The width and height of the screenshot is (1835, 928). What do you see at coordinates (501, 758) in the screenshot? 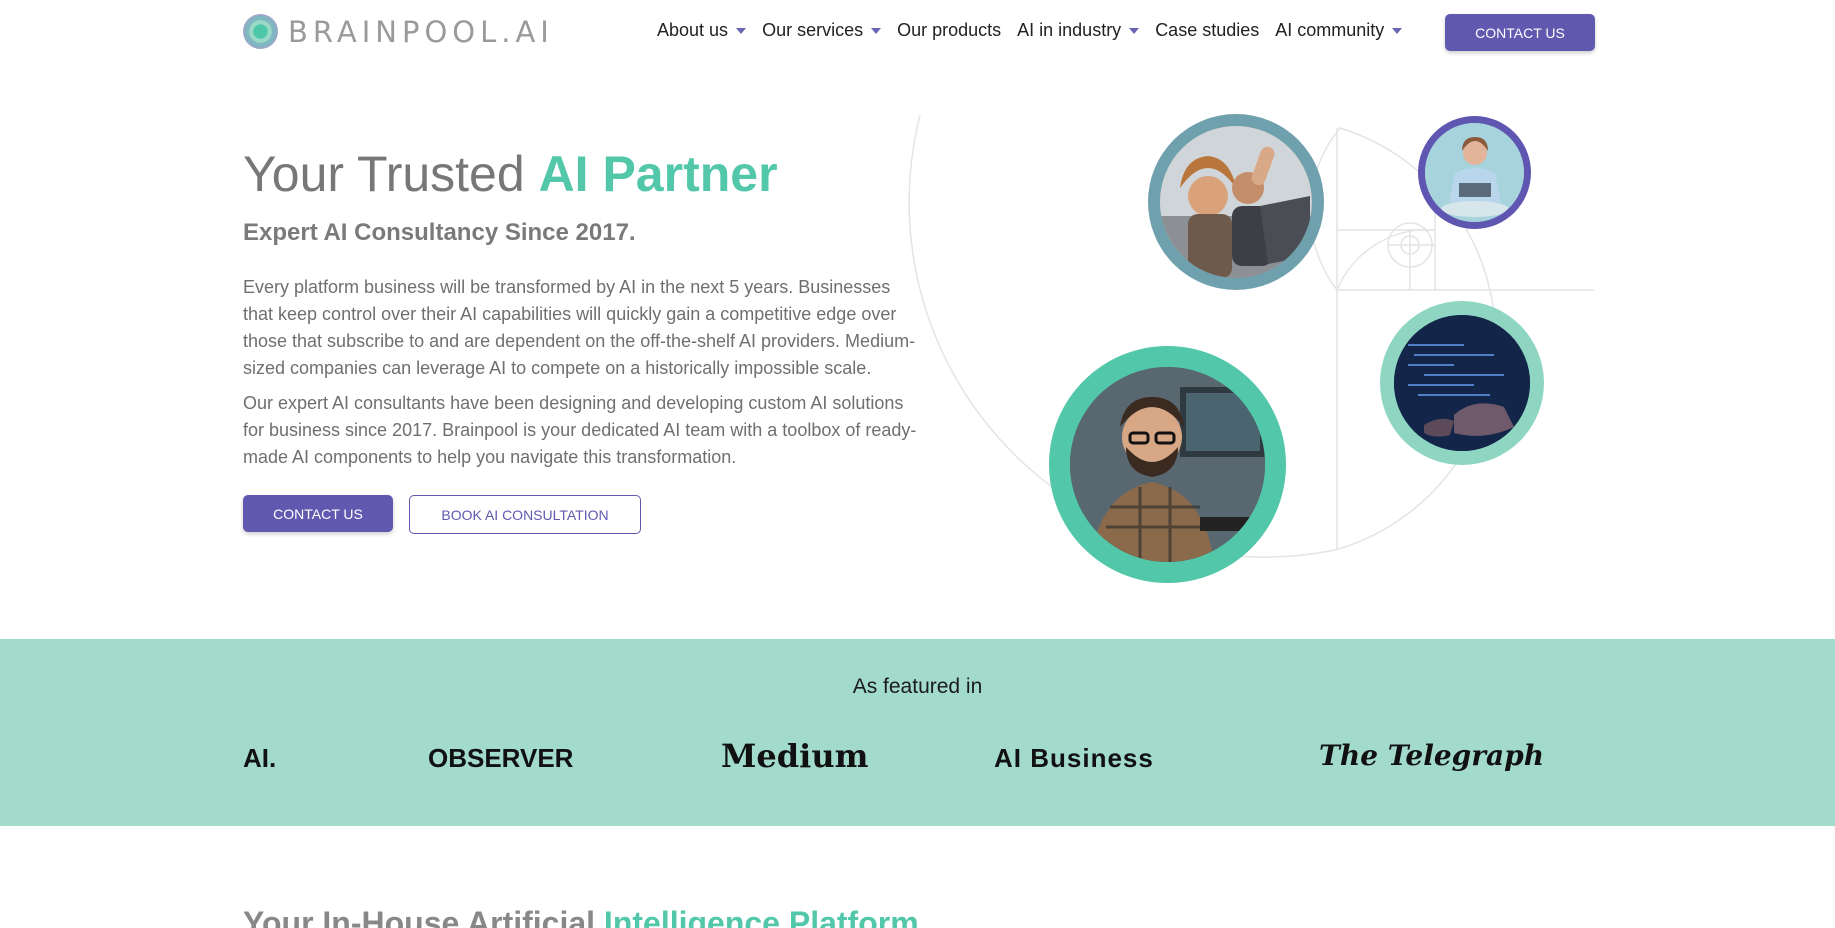
I see `observer-logo: OBSERVER` at bounding box center [501, 758].